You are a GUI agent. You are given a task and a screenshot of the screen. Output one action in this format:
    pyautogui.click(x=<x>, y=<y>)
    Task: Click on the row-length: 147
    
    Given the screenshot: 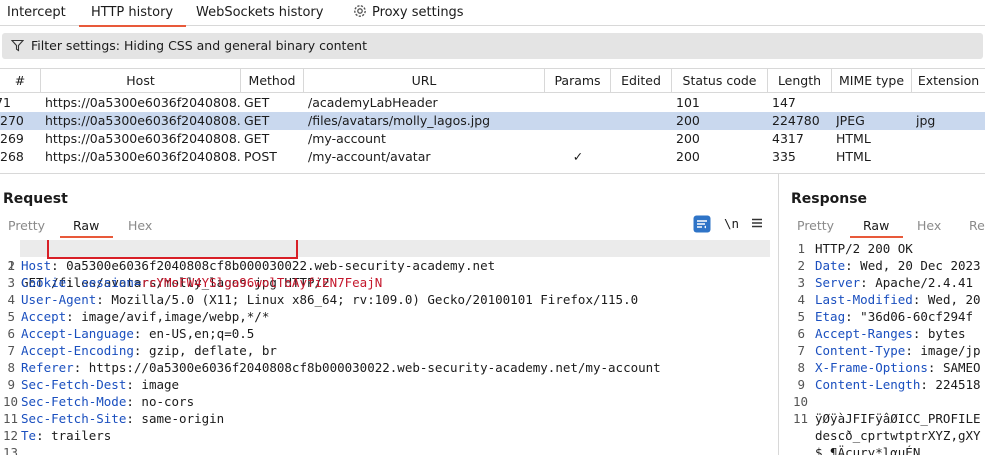 What is the action you would take?
    pyautogui.click(x=784, y=102)
    